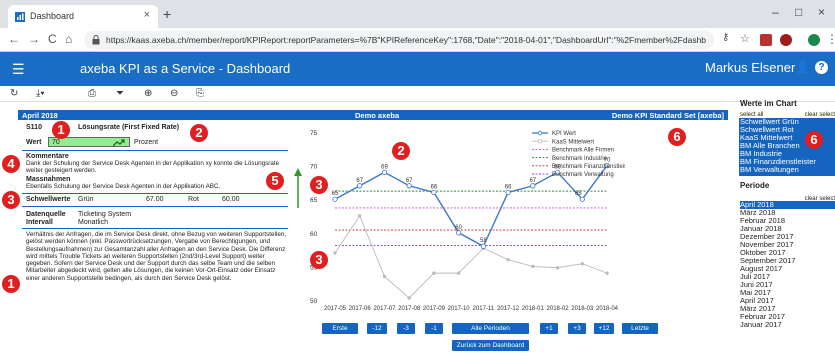  I want to click on data-label: 58, so click(483, 241).